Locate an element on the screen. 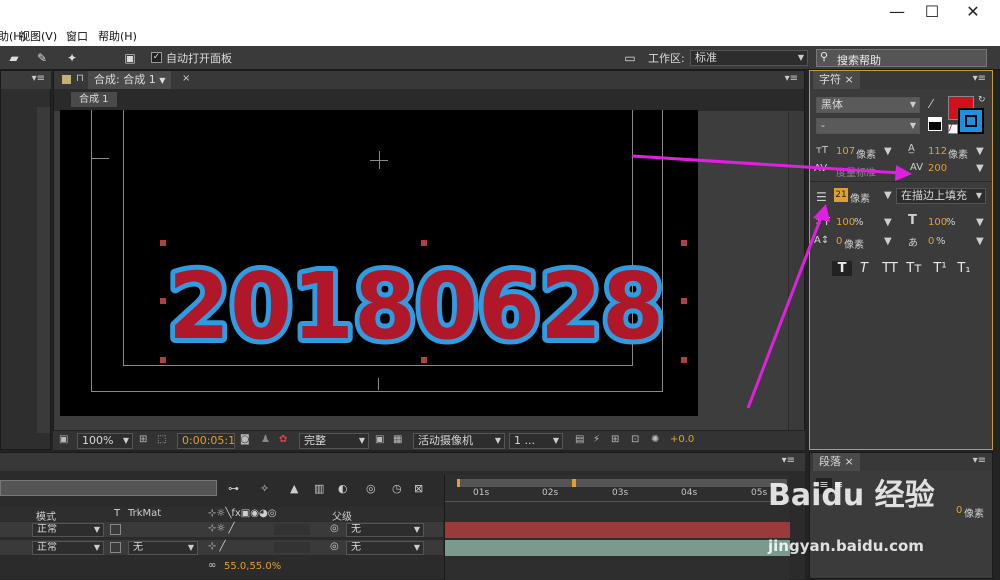  watermark-logo: Baidu 经验 is located at coordinates (851, 495).